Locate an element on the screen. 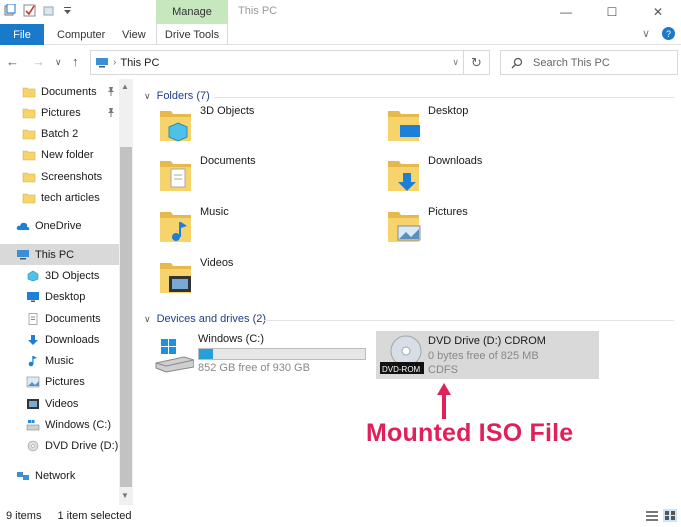 This screenshot has height=527, width=681. selection-count: 1 item selected is located at coordinates (94, 516).